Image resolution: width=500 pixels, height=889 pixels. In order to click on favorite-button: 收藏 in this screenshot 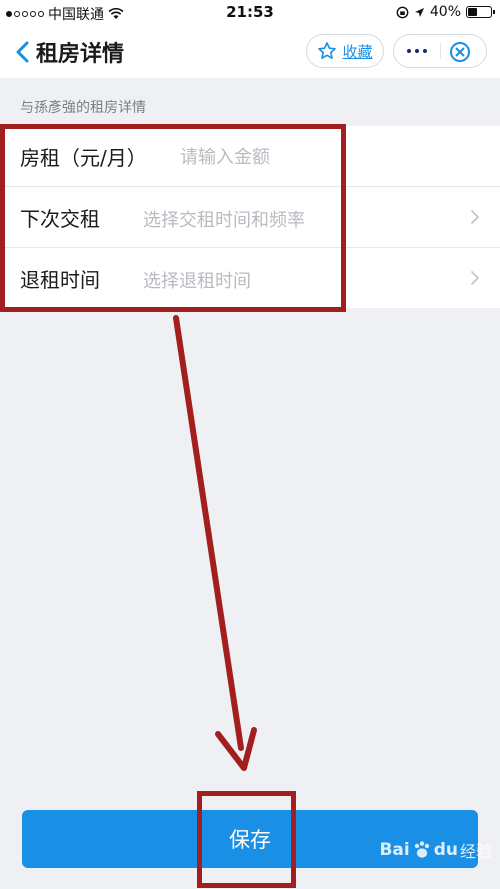, I will do `click(345, 51)`.